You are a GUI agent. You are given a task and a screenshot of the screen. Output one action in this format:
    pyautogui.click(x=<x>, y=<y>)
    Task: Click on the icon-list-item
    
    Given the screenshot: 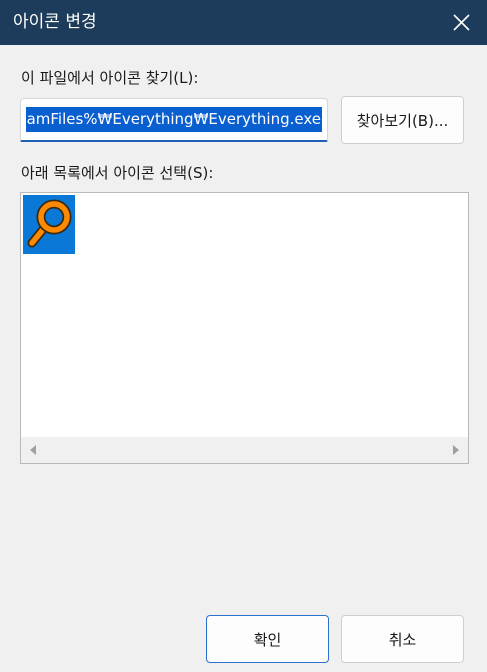 What is the action you would take?
    pyautogui.click(x=49, y=224)
    